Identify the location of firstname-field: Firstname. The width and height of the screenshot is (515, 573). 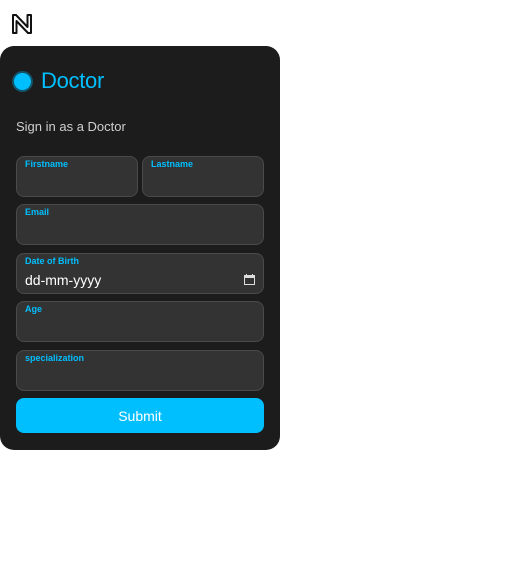
(77, 176).